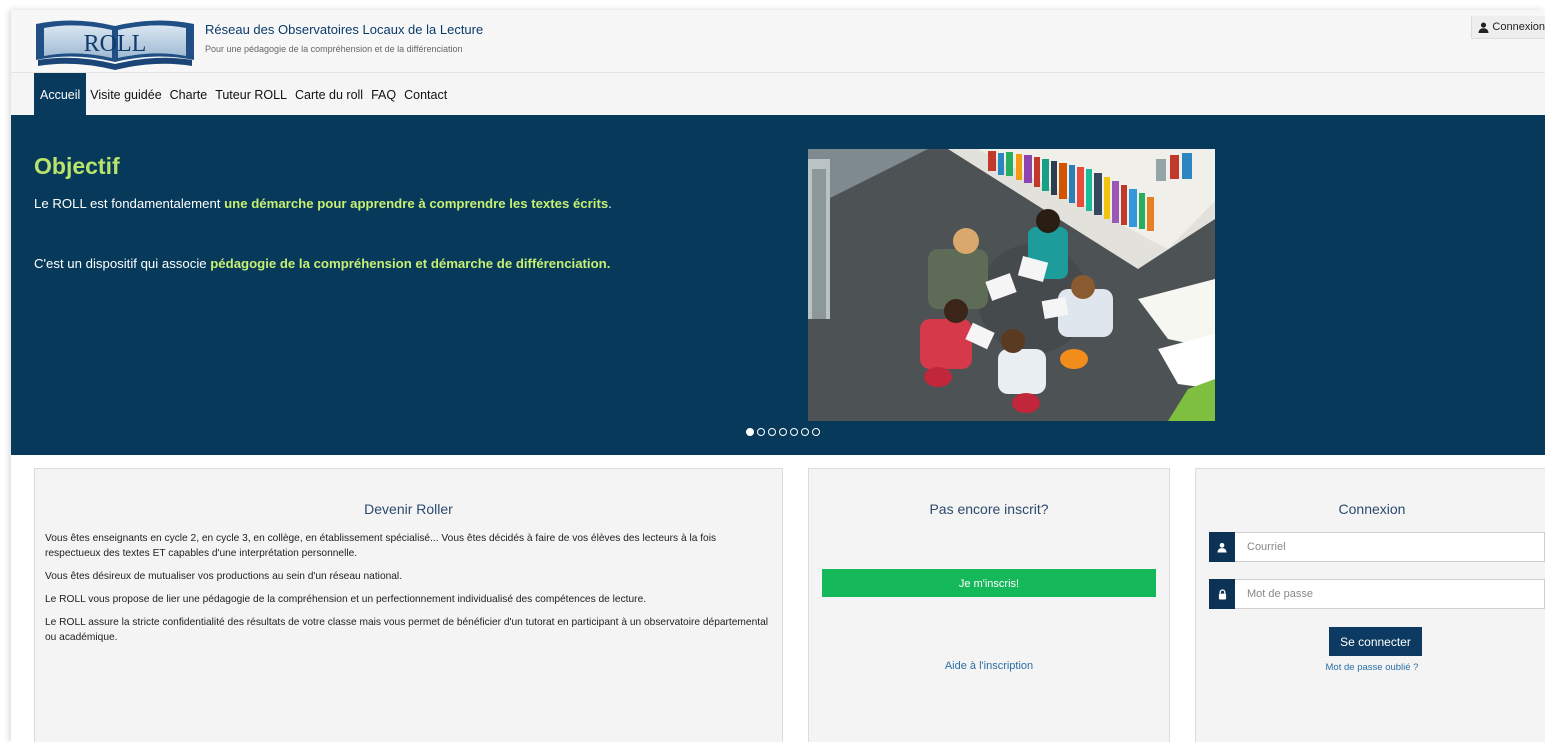 The height and width of the screenshot is (742, 1545). What do you see at coordinates (60, 94) in the screenshot?
I see `nav-item-accueil: Accueil` at bounding box center [60, 94].